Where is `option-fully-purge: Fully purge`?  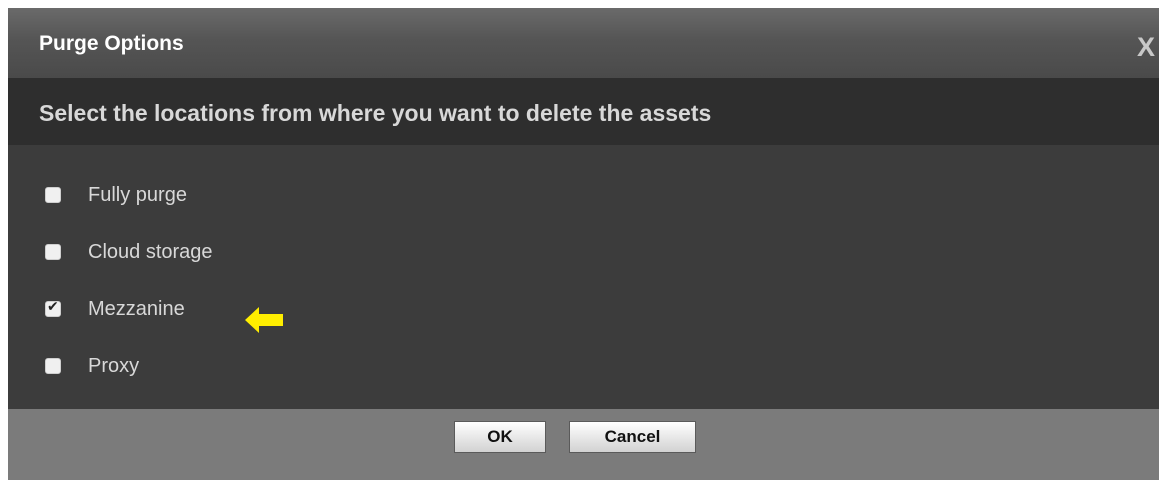
option-fully-purge: Fully purge is located at coordinates (116, 195).